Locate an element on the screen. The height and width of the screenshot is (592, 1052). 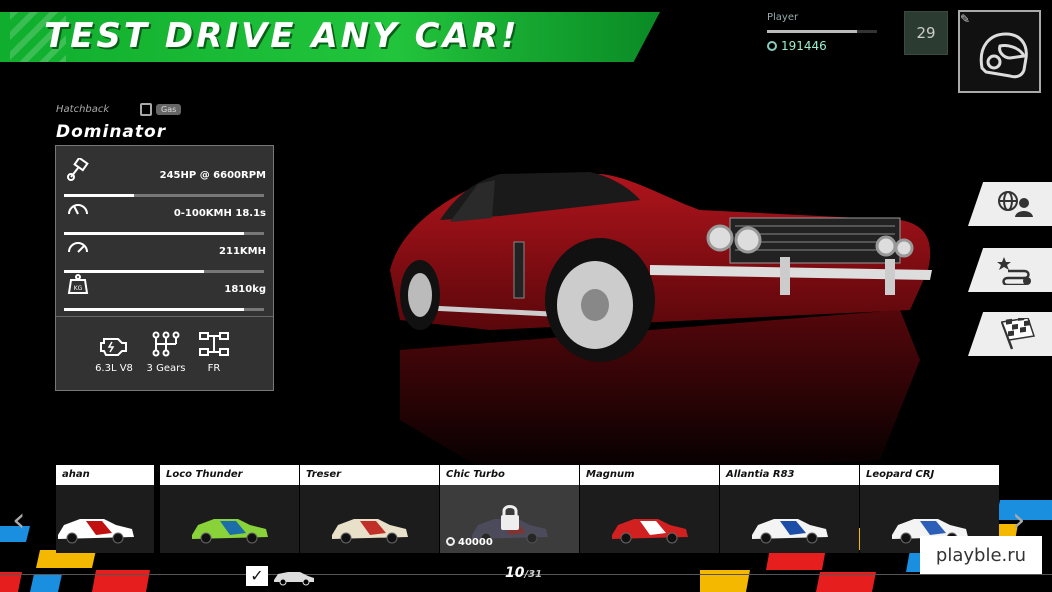
stat-weight-bar is located at coordinates (164, 309).